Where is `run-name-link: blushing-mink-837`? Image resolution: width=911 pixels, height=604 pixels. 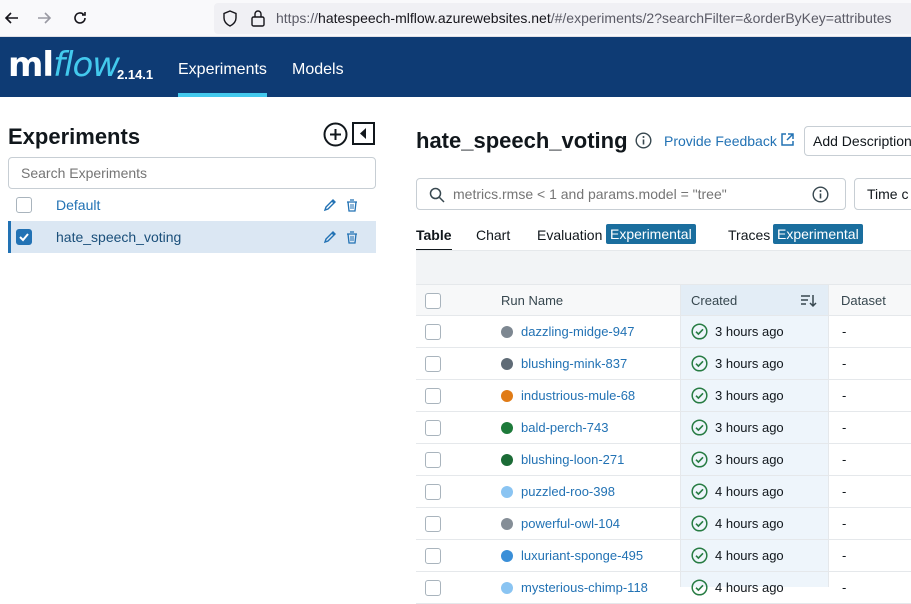 run-name-link: blushing-mink-837 is located at coordinates (574, 363).